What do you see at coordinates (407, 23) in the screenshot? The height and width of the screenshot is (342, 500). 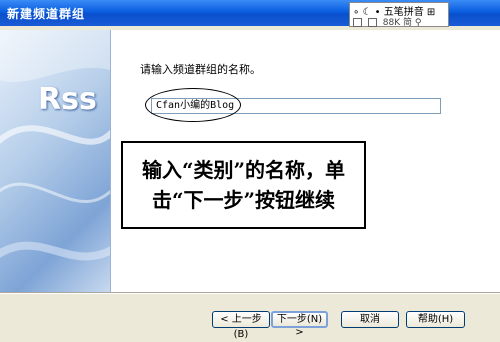 I see `ime-simplified-label: 简` at bounding box center [407, 23].